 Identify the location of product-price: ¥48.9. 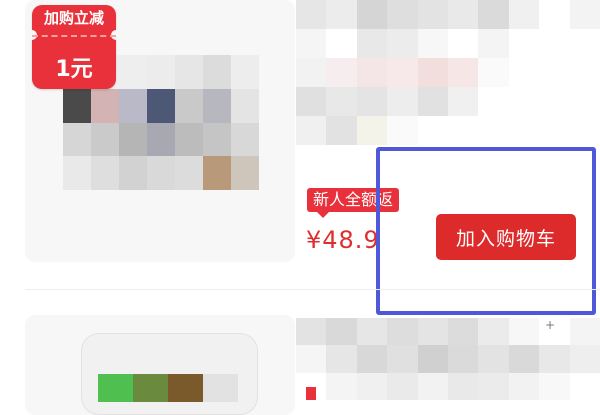
(343, 240).